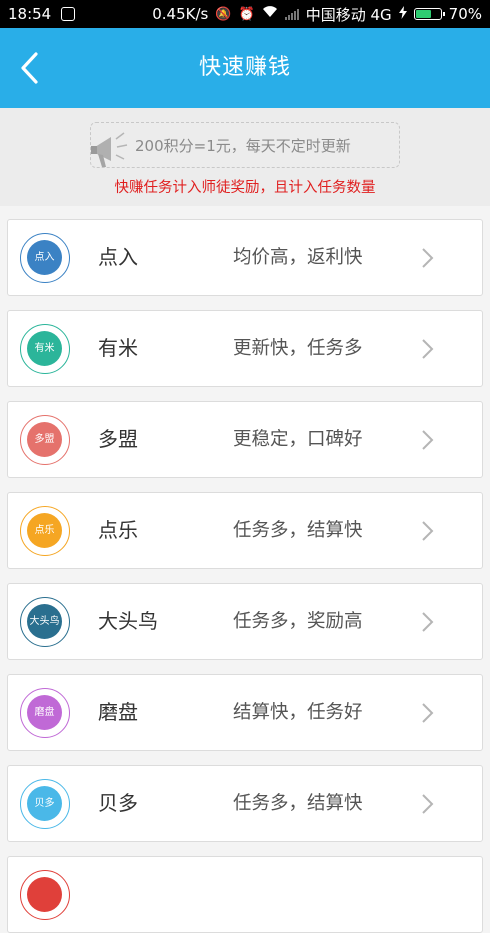 The height and width of the screenshot is (933, 490). Describe the element at coordinates (180, 14) in the screenshot. I see `network-speed: 0.45K/s` at that location.